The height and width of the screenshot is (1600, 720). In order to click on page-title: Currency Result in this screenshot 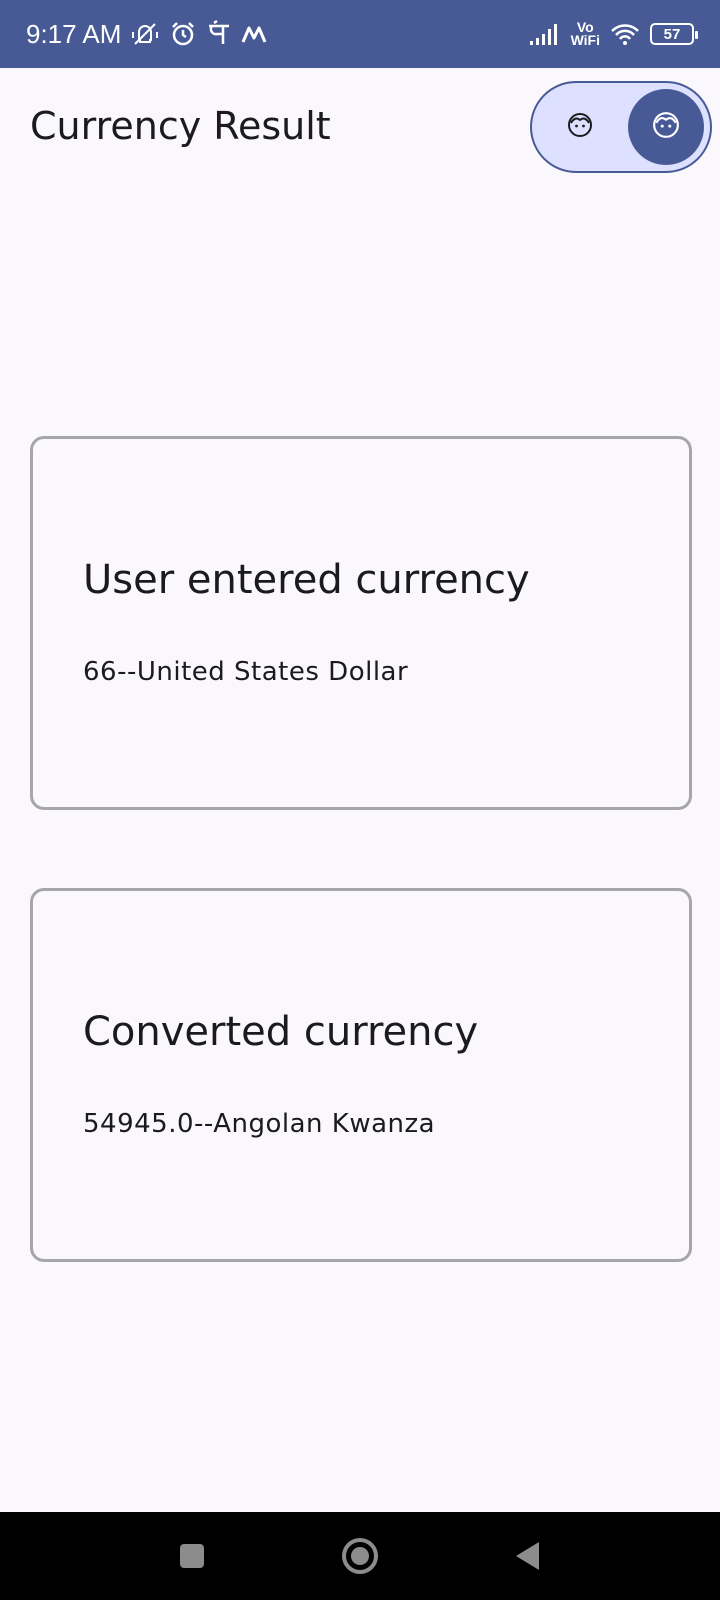, I will do `click(180, 126)`.